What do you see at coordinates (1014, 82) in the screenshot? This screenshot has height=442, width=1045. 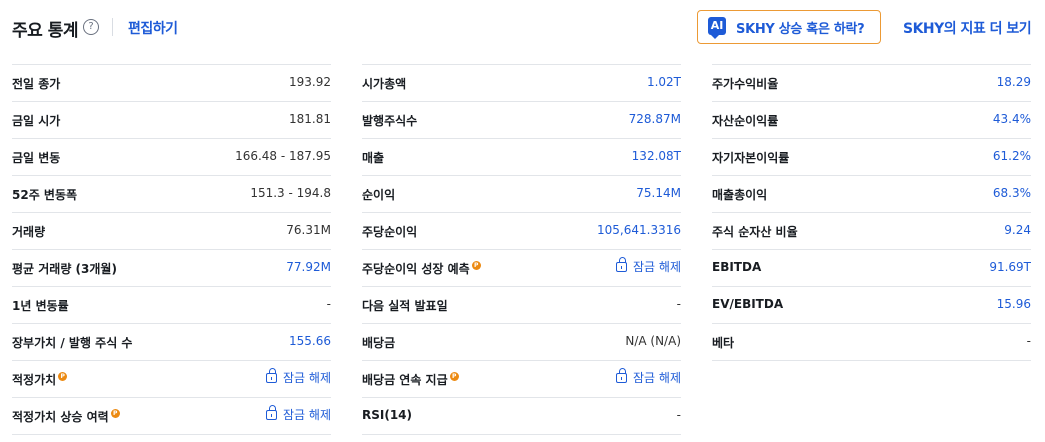 I see `stat-value-link: 18.29` at bounding box center [1014, 82].